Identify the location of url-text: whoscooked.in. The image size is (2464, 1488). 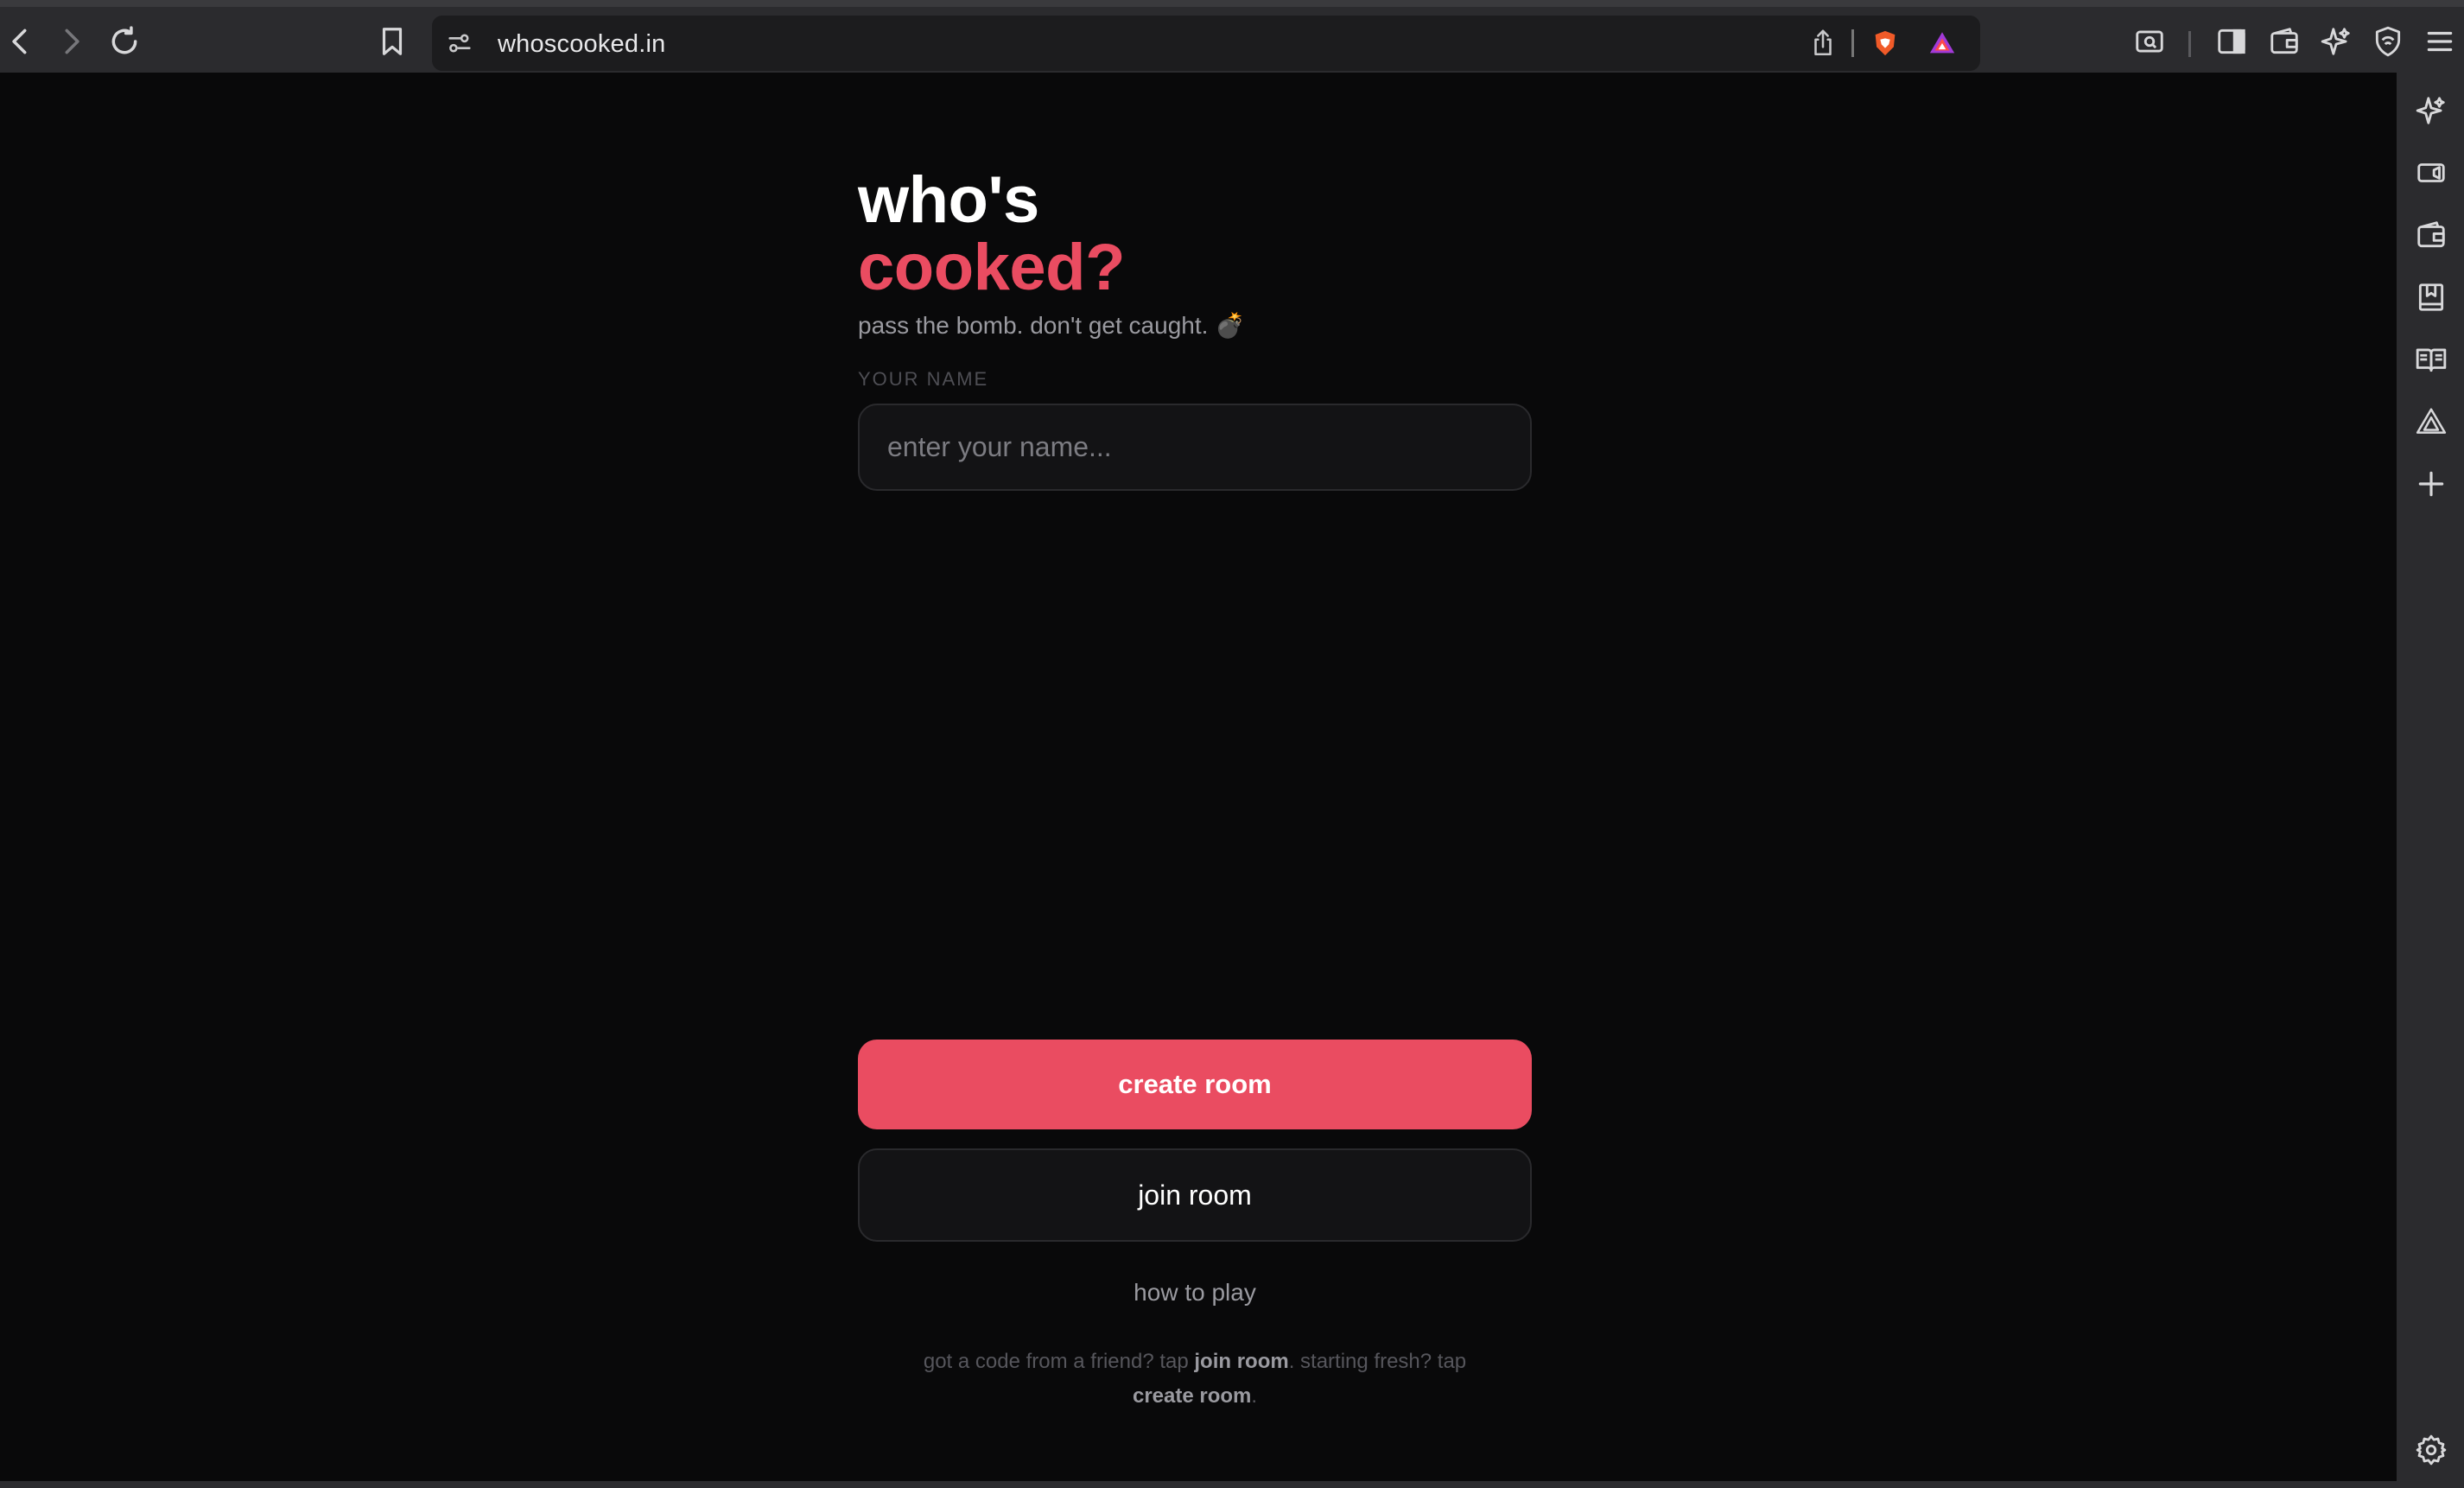
(581, 44).